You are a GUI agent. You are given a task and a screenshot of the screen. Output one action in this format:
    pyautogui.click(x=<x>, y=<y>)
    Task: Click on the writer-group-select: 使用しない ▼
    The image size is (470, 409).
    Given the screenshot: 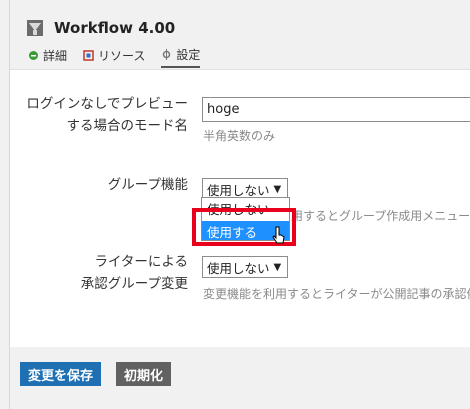 What is the action you would take?
    pyautogui.click(x=245, y=267)
    